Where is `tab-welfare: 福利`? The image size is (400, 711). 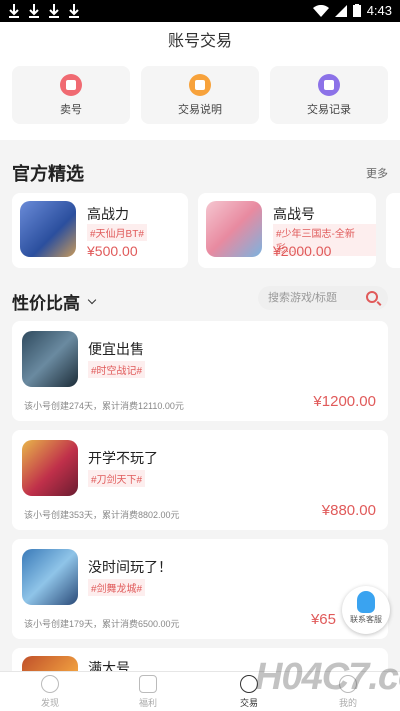
tab-welfare: 福利 is located at coordinates (148, 692).